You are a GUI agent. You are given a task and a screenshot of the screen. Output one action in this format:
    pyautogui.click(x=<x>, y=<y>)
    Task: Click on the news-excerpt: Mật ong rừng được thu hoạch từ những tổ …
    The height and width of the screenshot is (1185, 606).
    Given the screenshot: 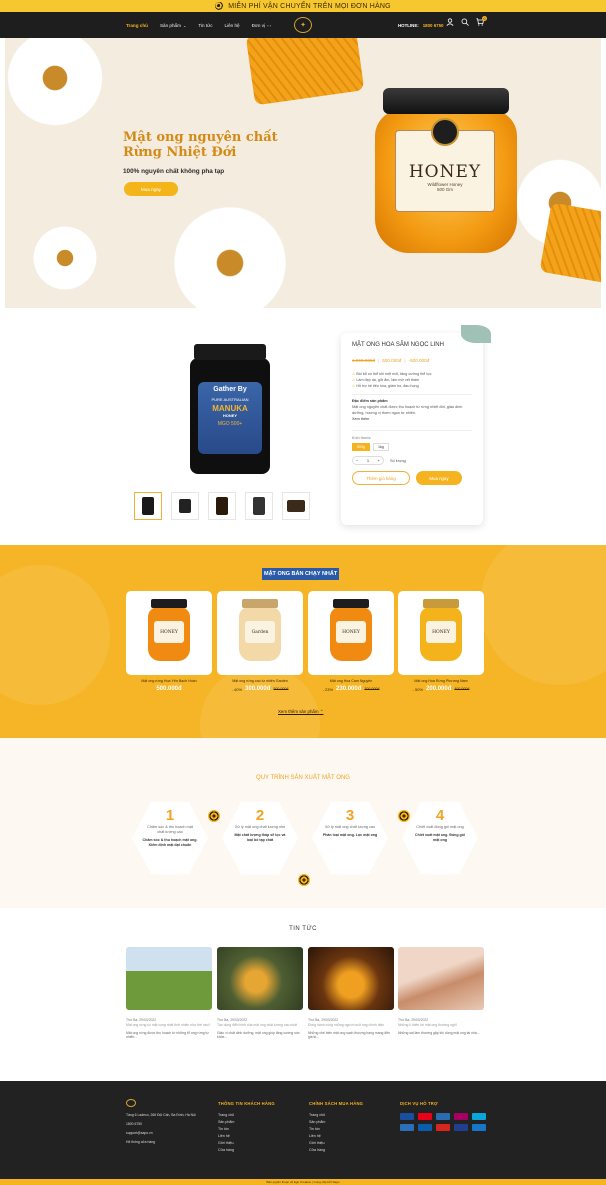 What is the action you would take?
    pyautogui.click(x=167, y=1035)
    